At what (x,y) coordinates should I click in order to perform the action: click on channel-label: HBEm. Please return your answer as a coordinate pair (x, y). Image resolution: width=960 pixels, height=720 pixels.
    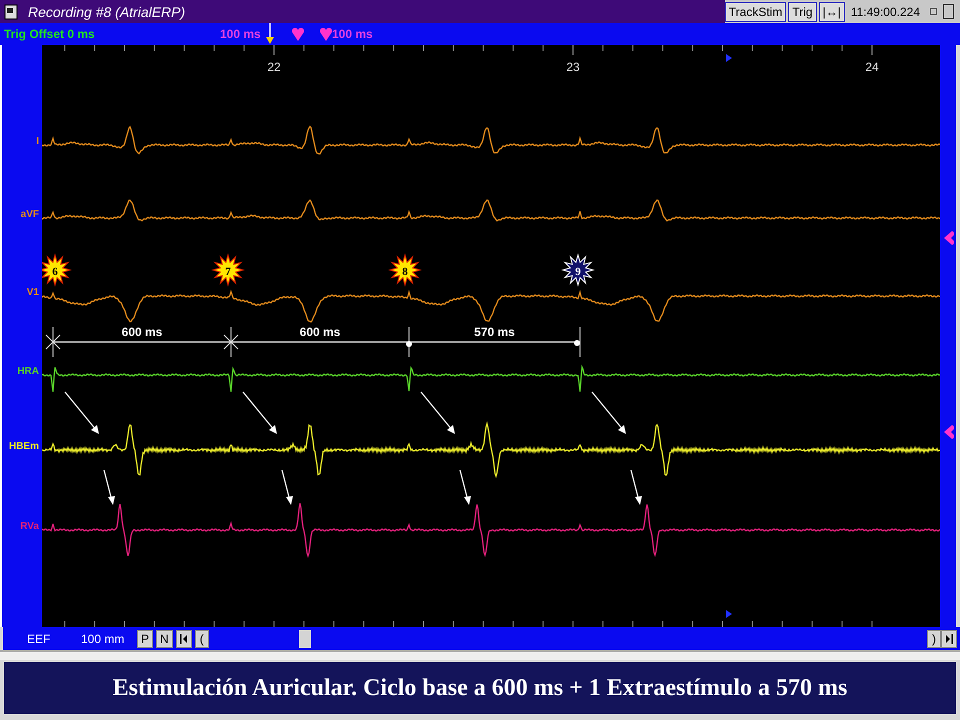
    Looking at the image, I should click on (23, 446).